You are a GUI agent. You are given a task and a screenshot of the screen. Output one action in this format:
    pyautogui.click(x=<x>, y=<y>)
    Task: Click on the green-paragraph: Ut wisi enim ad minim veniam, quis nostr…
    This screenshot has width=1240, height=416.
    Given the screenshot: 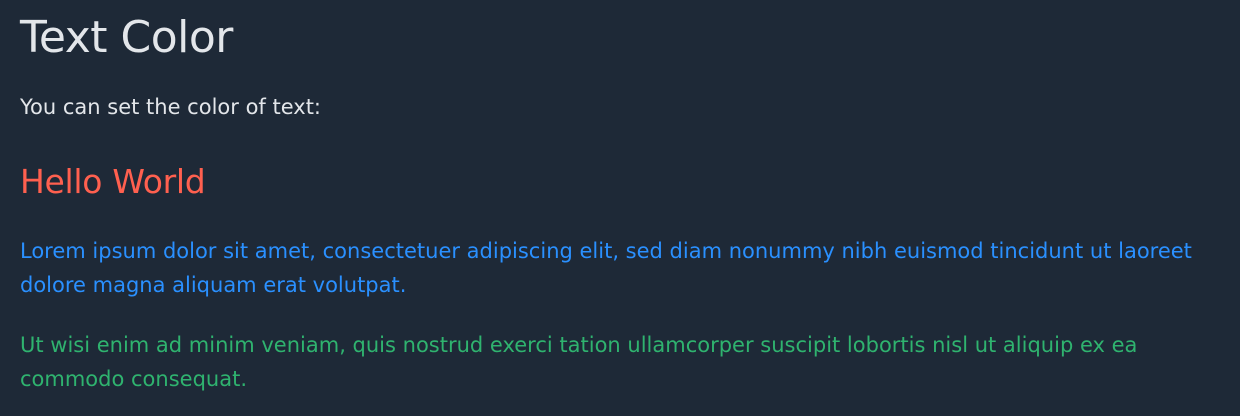 What is the action you would take?
    pyautogui.click(x=579, y=362)
    